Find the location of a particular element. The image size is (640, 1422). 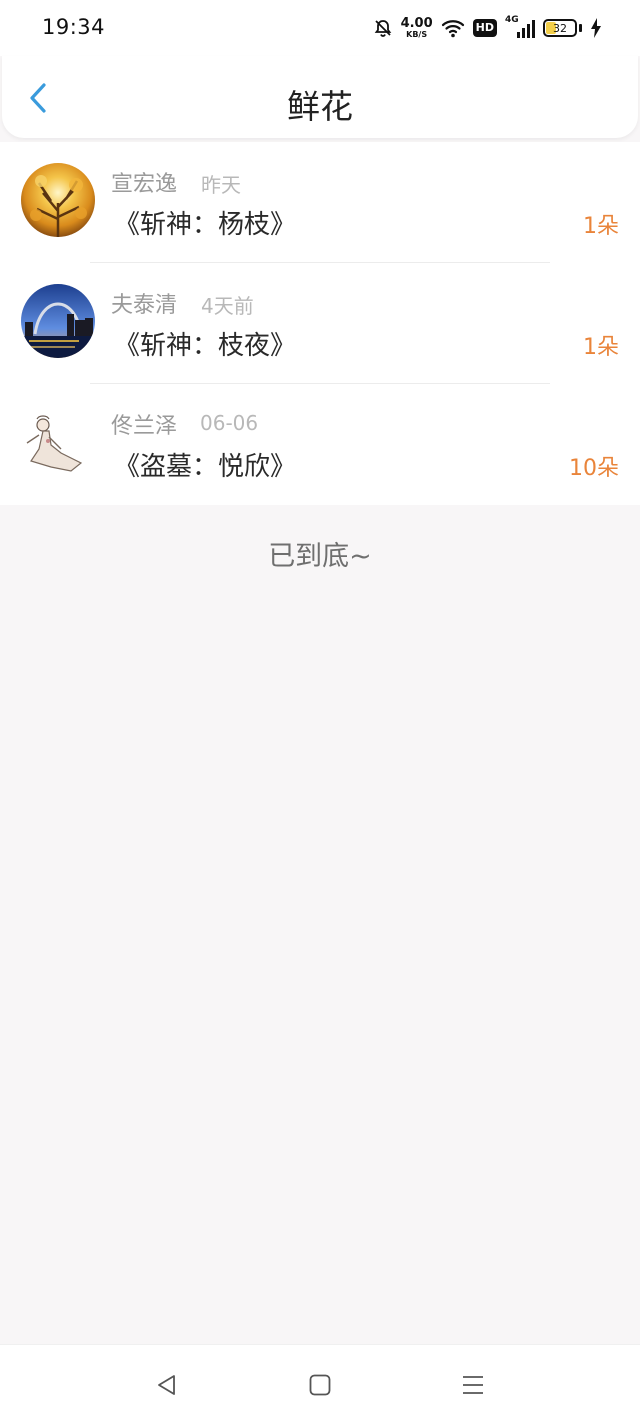

city-arch-avatar is located at coordinates (58, 321).